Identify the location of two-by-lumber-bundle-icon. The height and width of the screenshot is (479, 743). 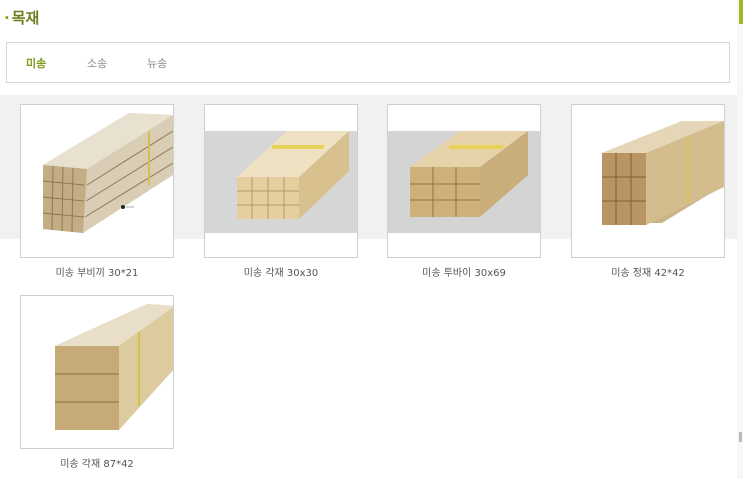
(464, 182).